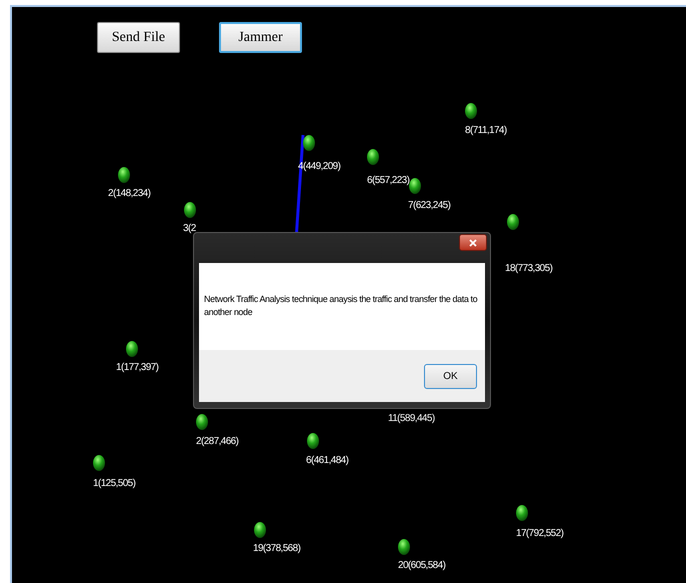 The height and width of the screenshot is (583, 686). I want to click on node-label: 1(125,505), so click(114, 484).